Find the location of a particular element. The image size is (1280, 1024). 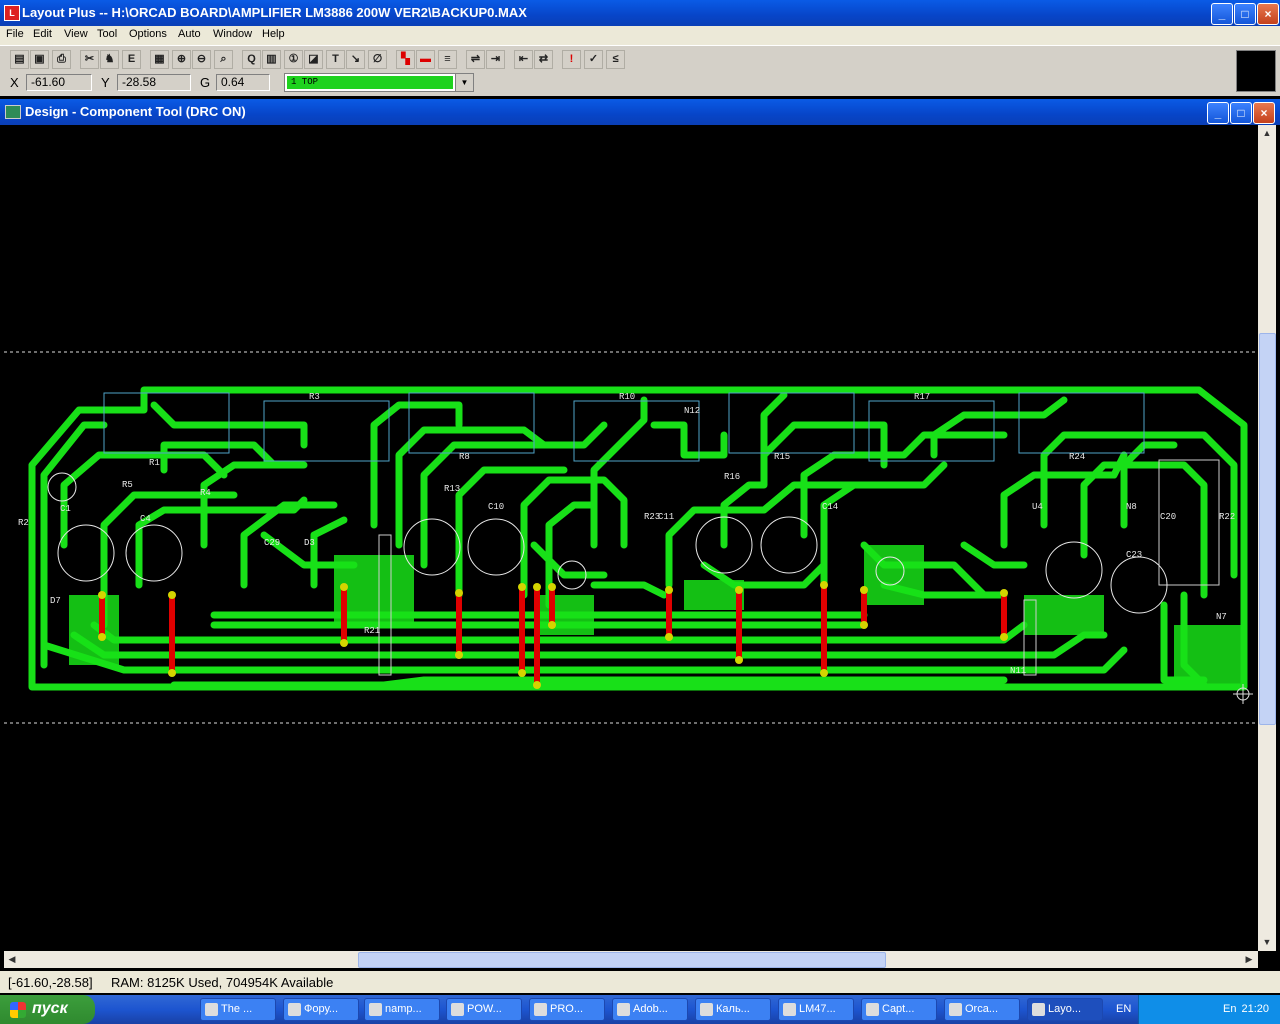

route-icon: ⇌ is located at coordinates (475, 59).